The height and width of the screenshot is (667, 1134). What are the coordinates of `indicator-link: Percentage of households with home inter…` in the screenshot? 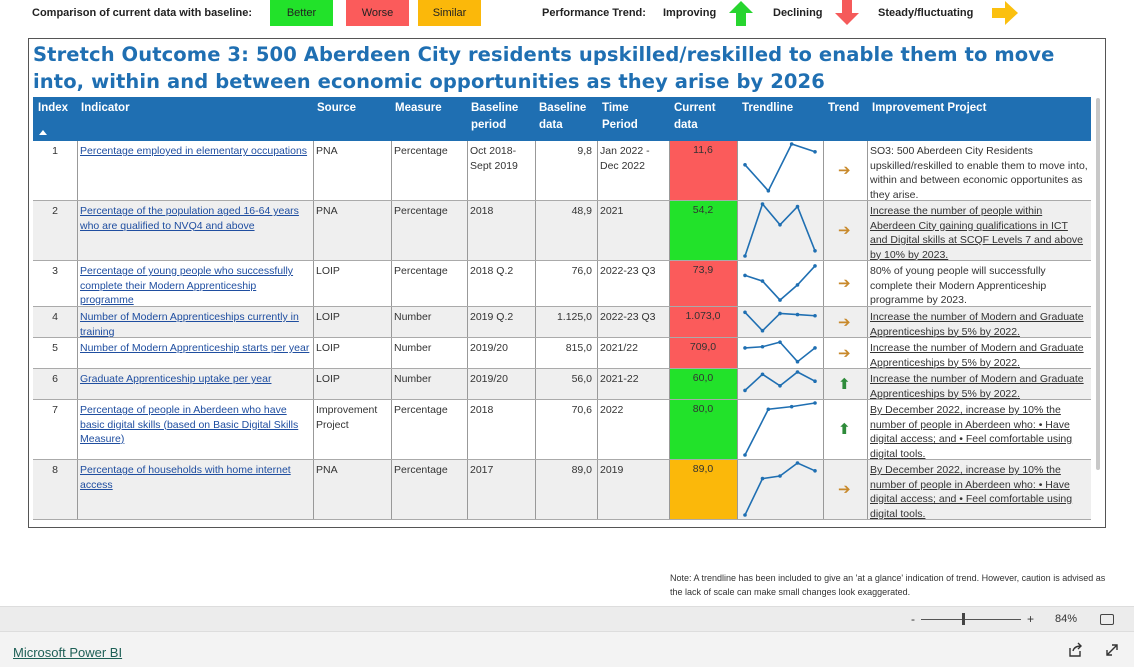 It's located at (185, 477).